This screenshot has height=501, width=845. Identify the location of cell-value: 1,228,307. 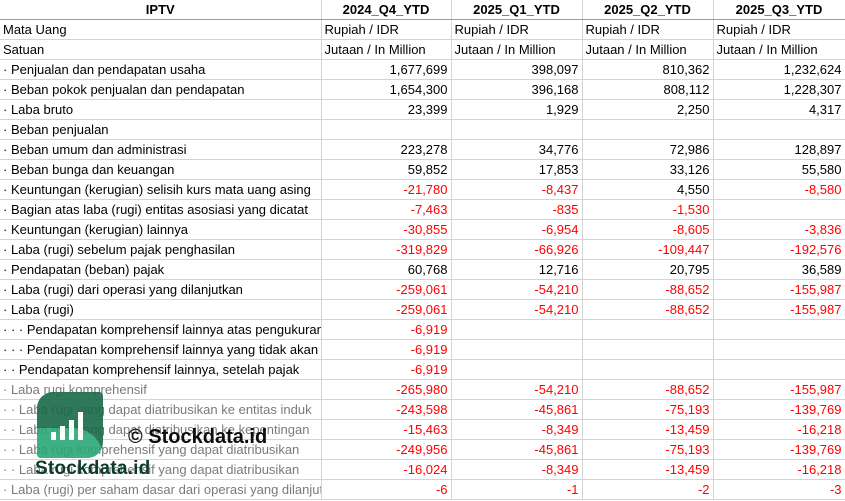
(779, 89).